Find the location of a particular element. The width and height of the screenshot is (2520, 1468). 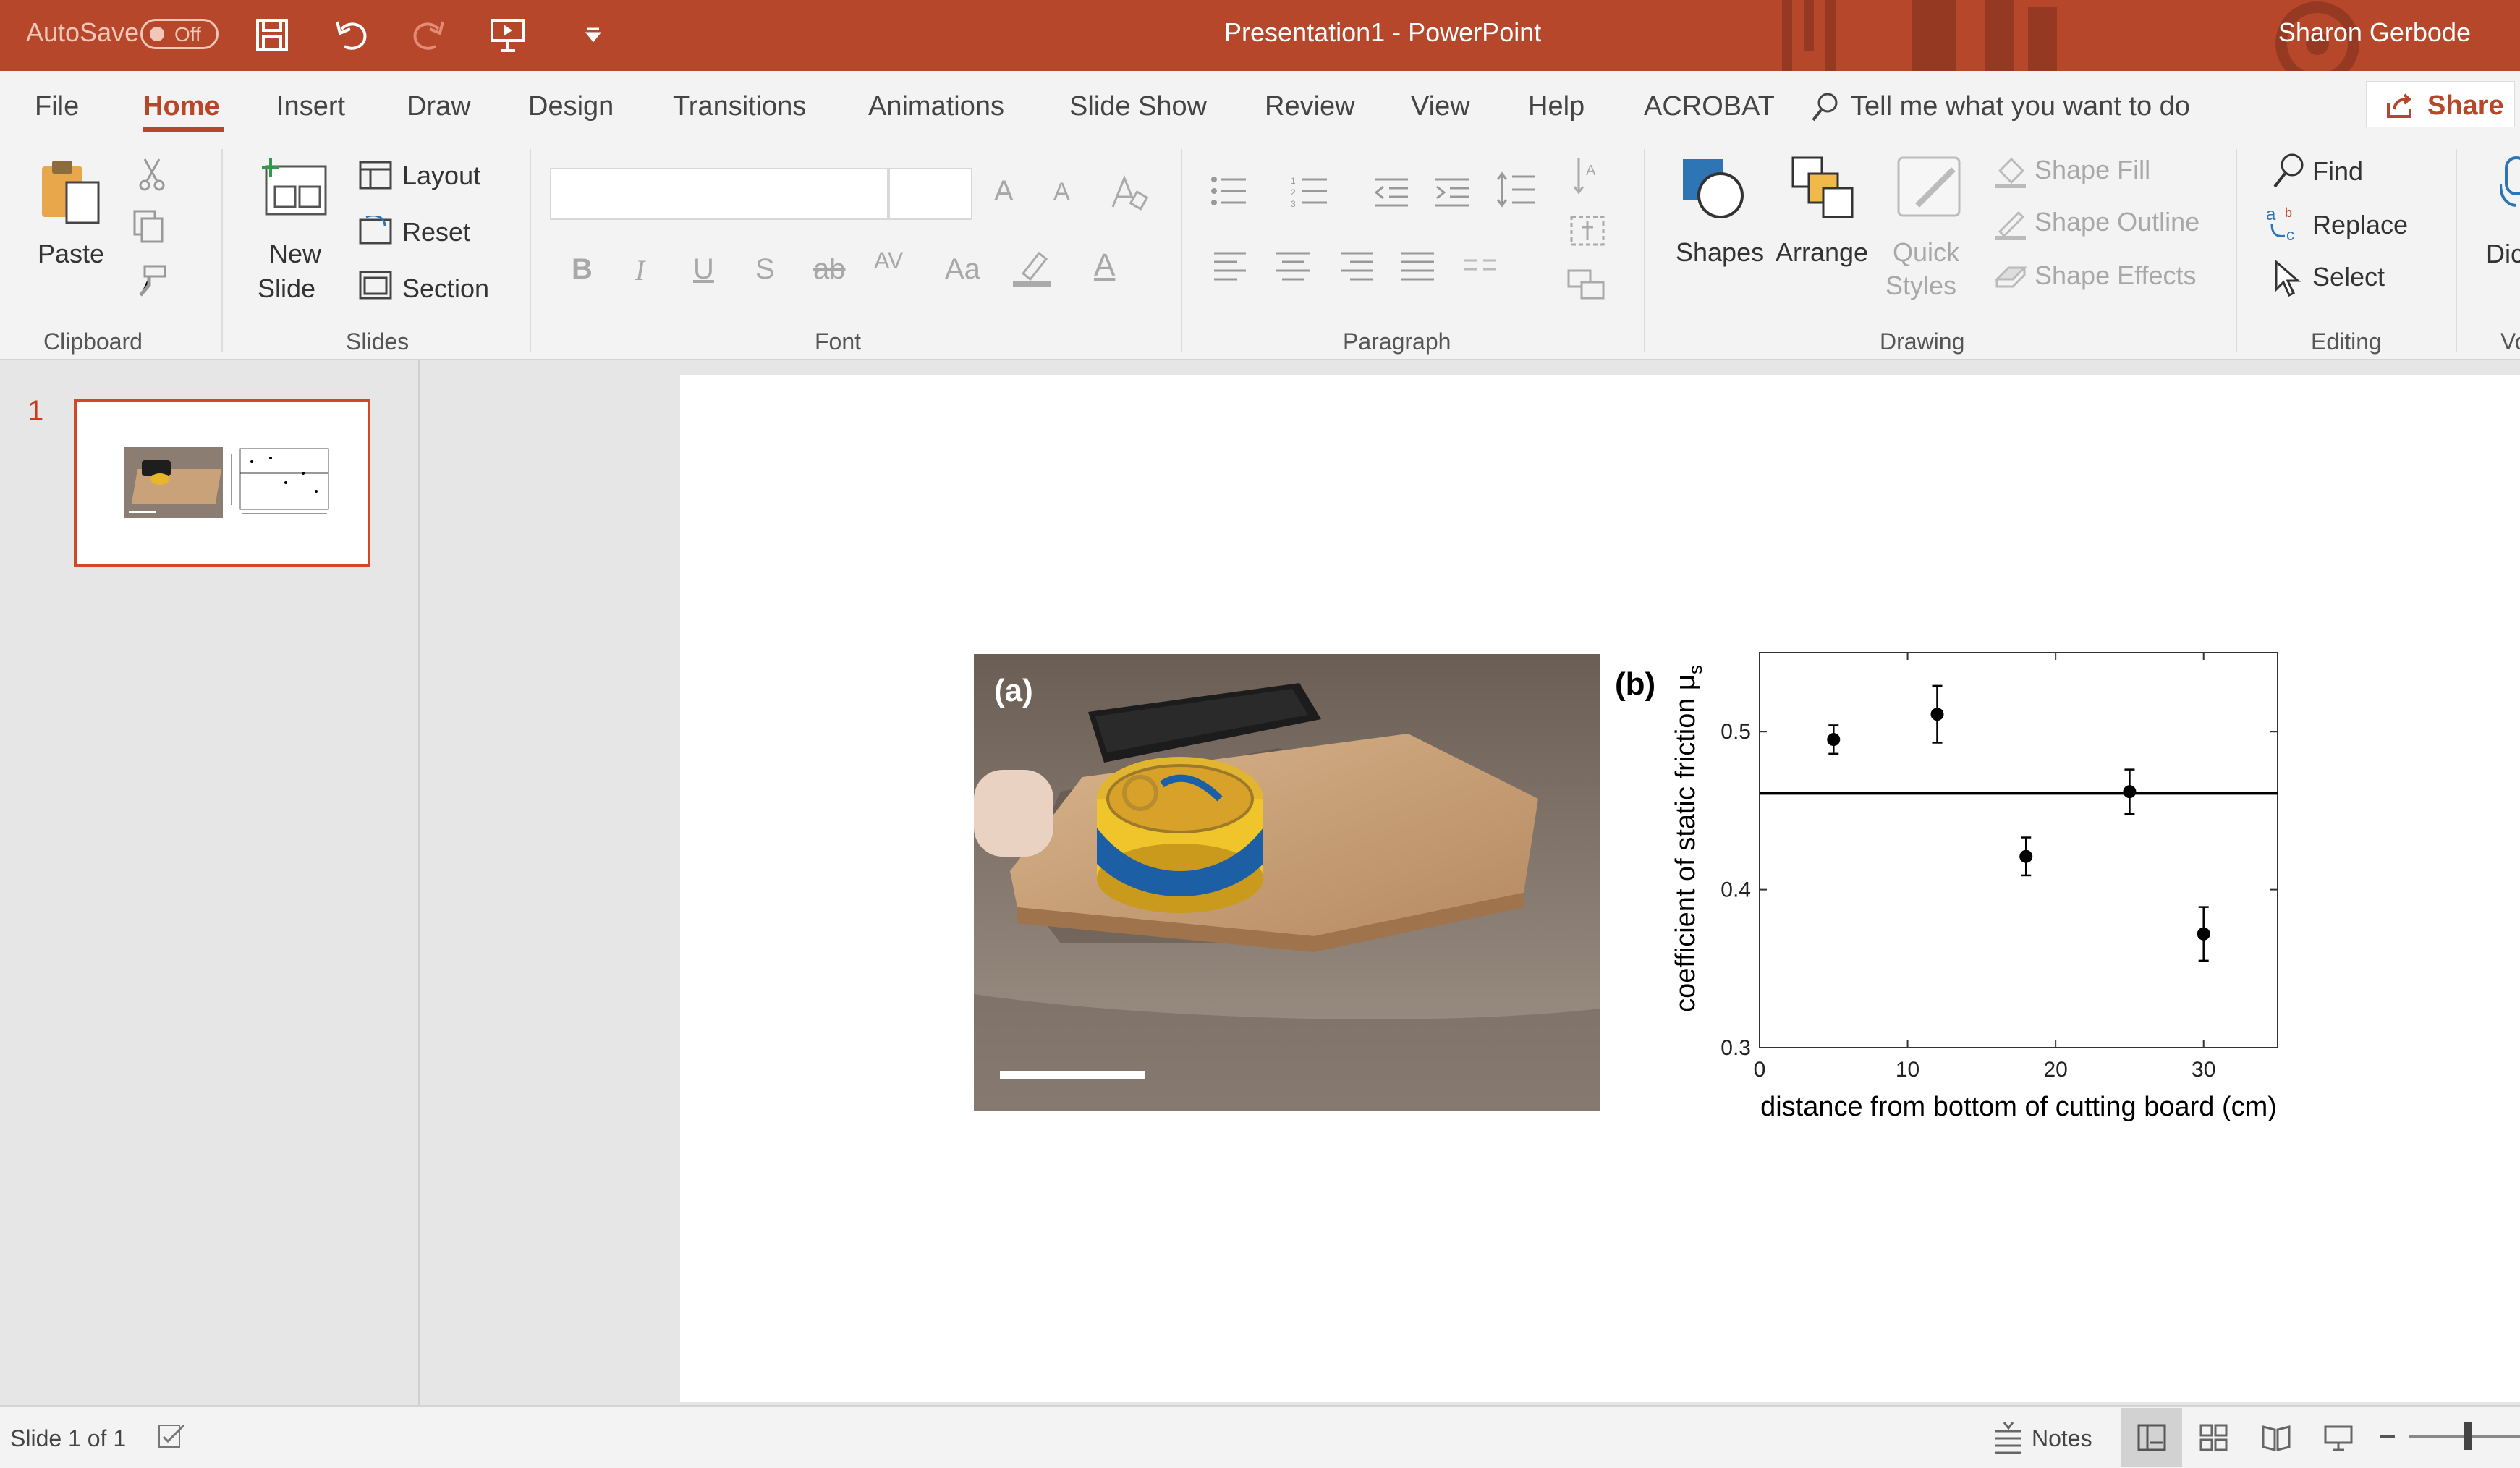

tab-design: Design is located at coordinates (571, 106).